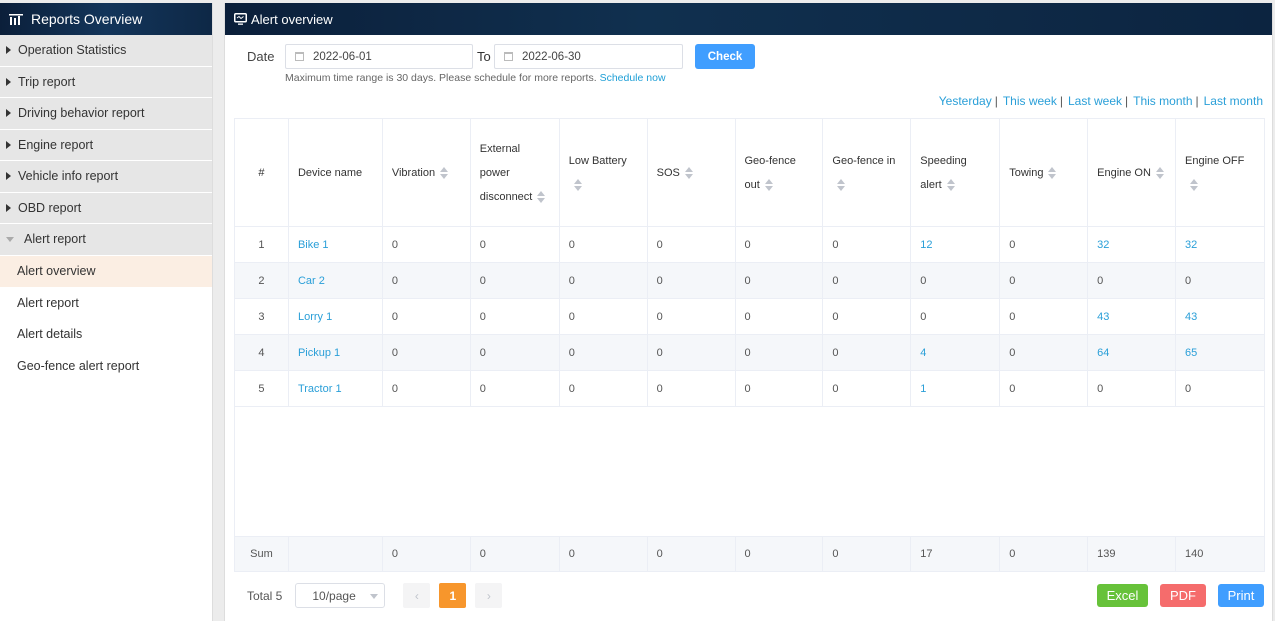 The height and width of the screenshot is (621, 1275). I want to click on to-label: To, so click(484, 56).